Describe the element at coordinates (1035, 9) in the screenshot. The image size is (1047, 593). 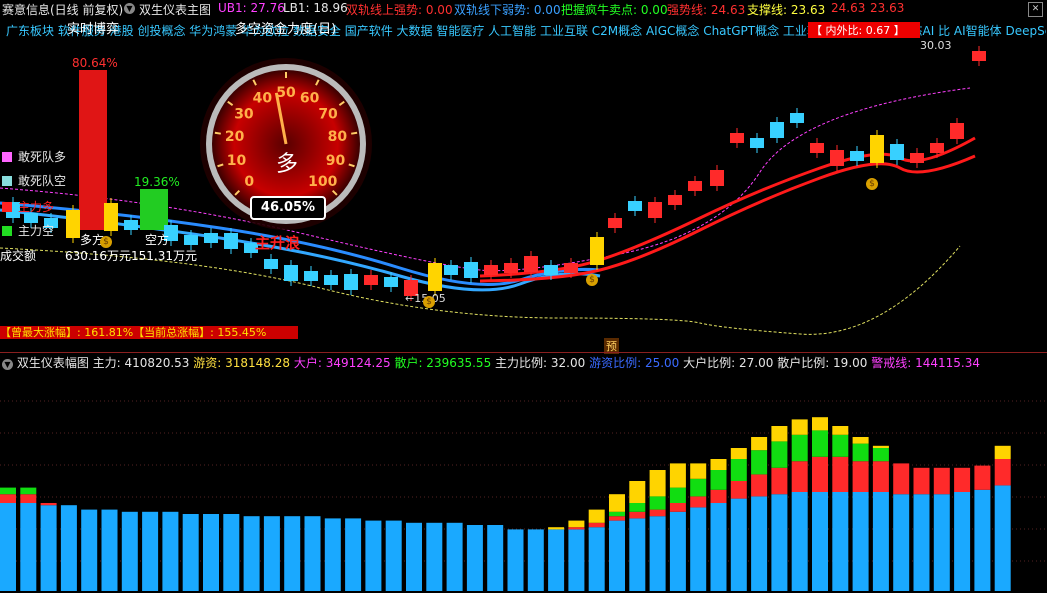
I see `close-icon: ✕` at that location.